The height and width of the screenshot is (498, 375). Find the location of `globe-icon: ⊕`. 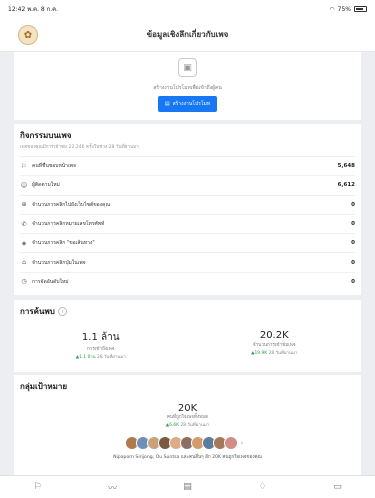

globe-icon: ⊕ is located at coordinates (24, 205).